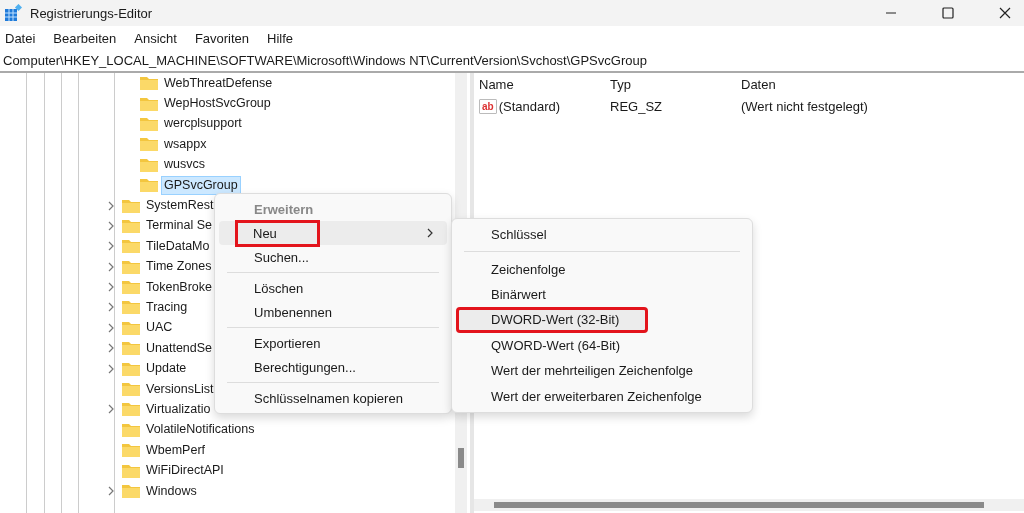  What do you see at coordinates (333, 343) in the screenshot?
I see `menu-item: Exportieren` at bounding box center [333, 343].